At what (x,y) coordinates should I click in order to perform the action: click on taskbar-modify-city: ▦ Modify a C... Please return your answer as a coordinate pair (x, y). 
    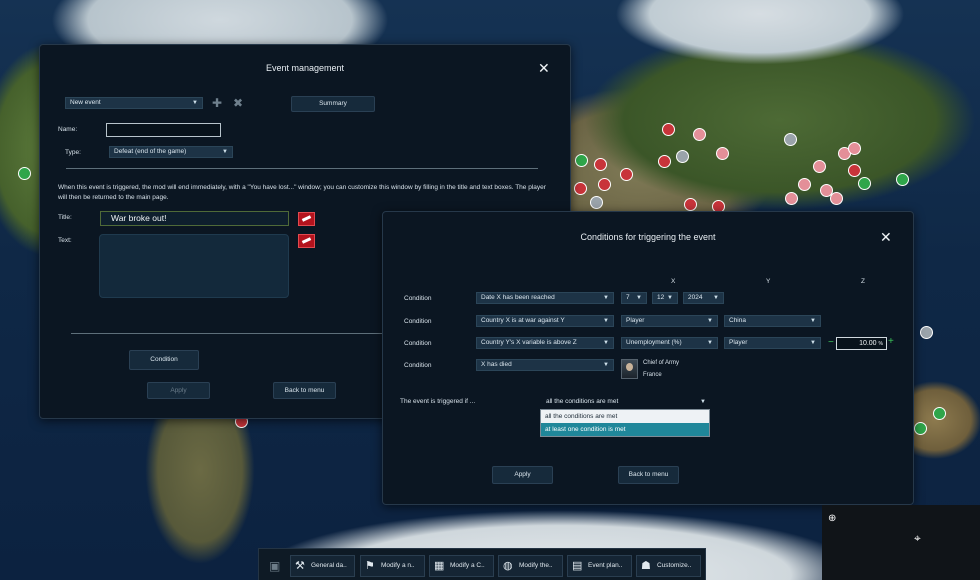
    Looking at the image, I should click on (461, 566).